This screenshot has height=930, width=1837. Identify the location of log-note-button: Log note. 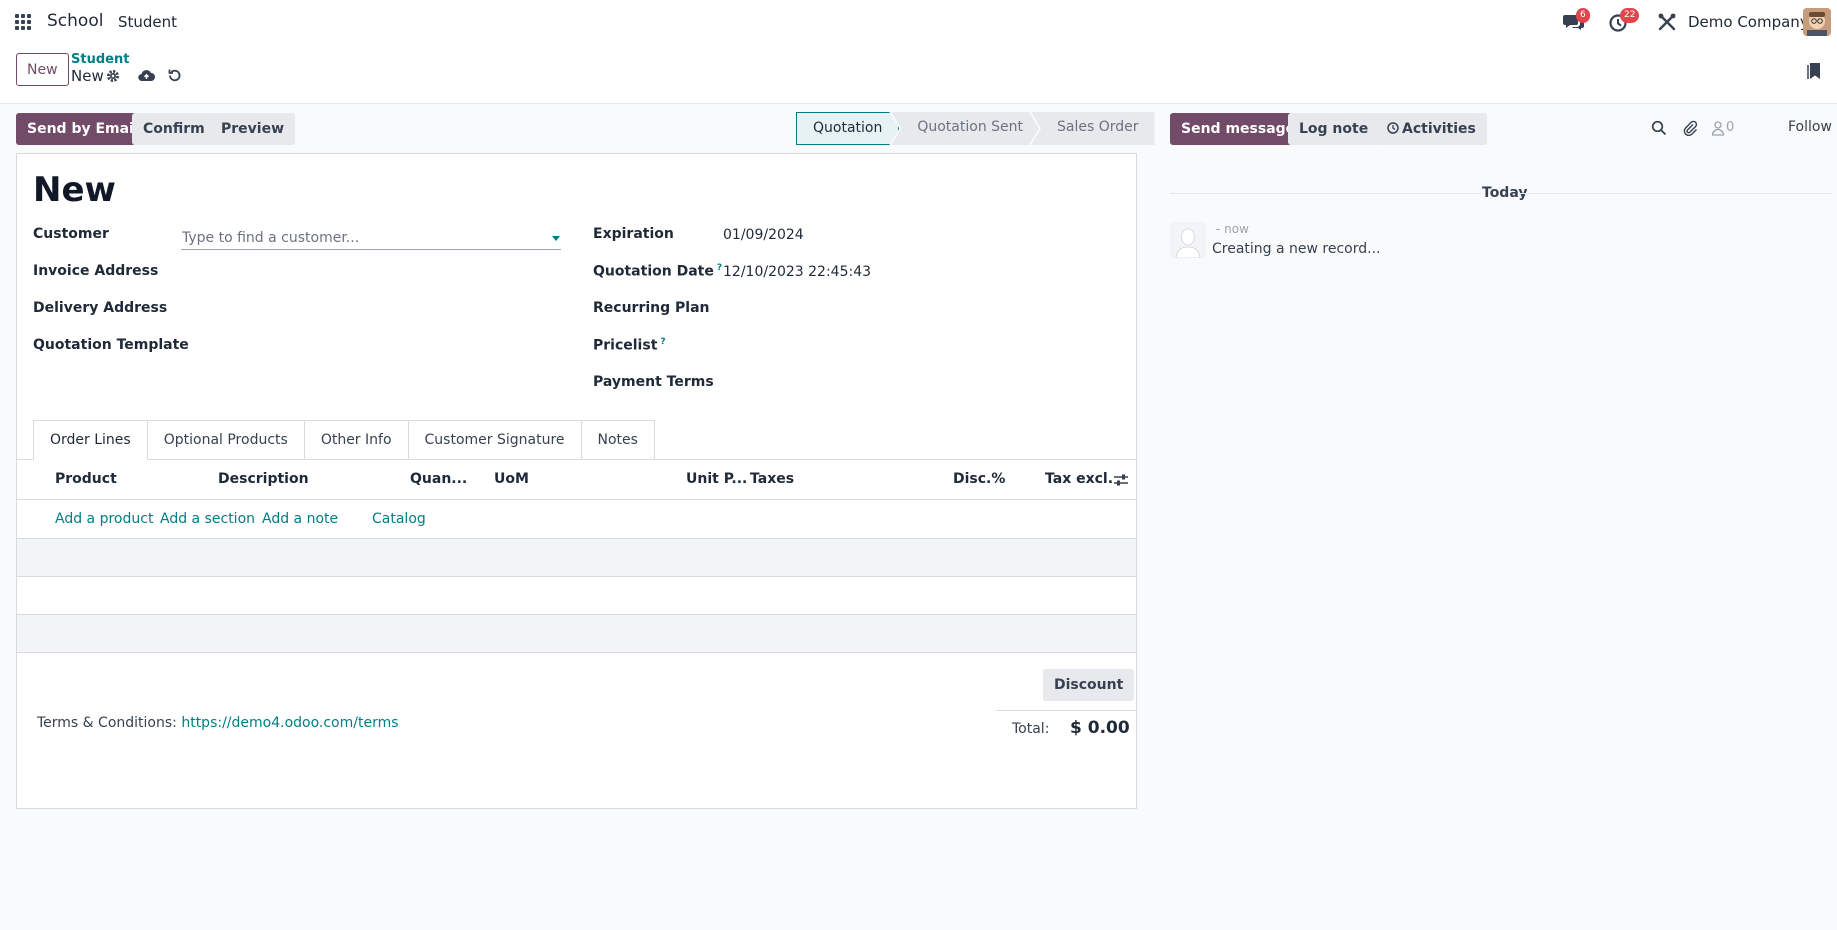
(1334, 129).